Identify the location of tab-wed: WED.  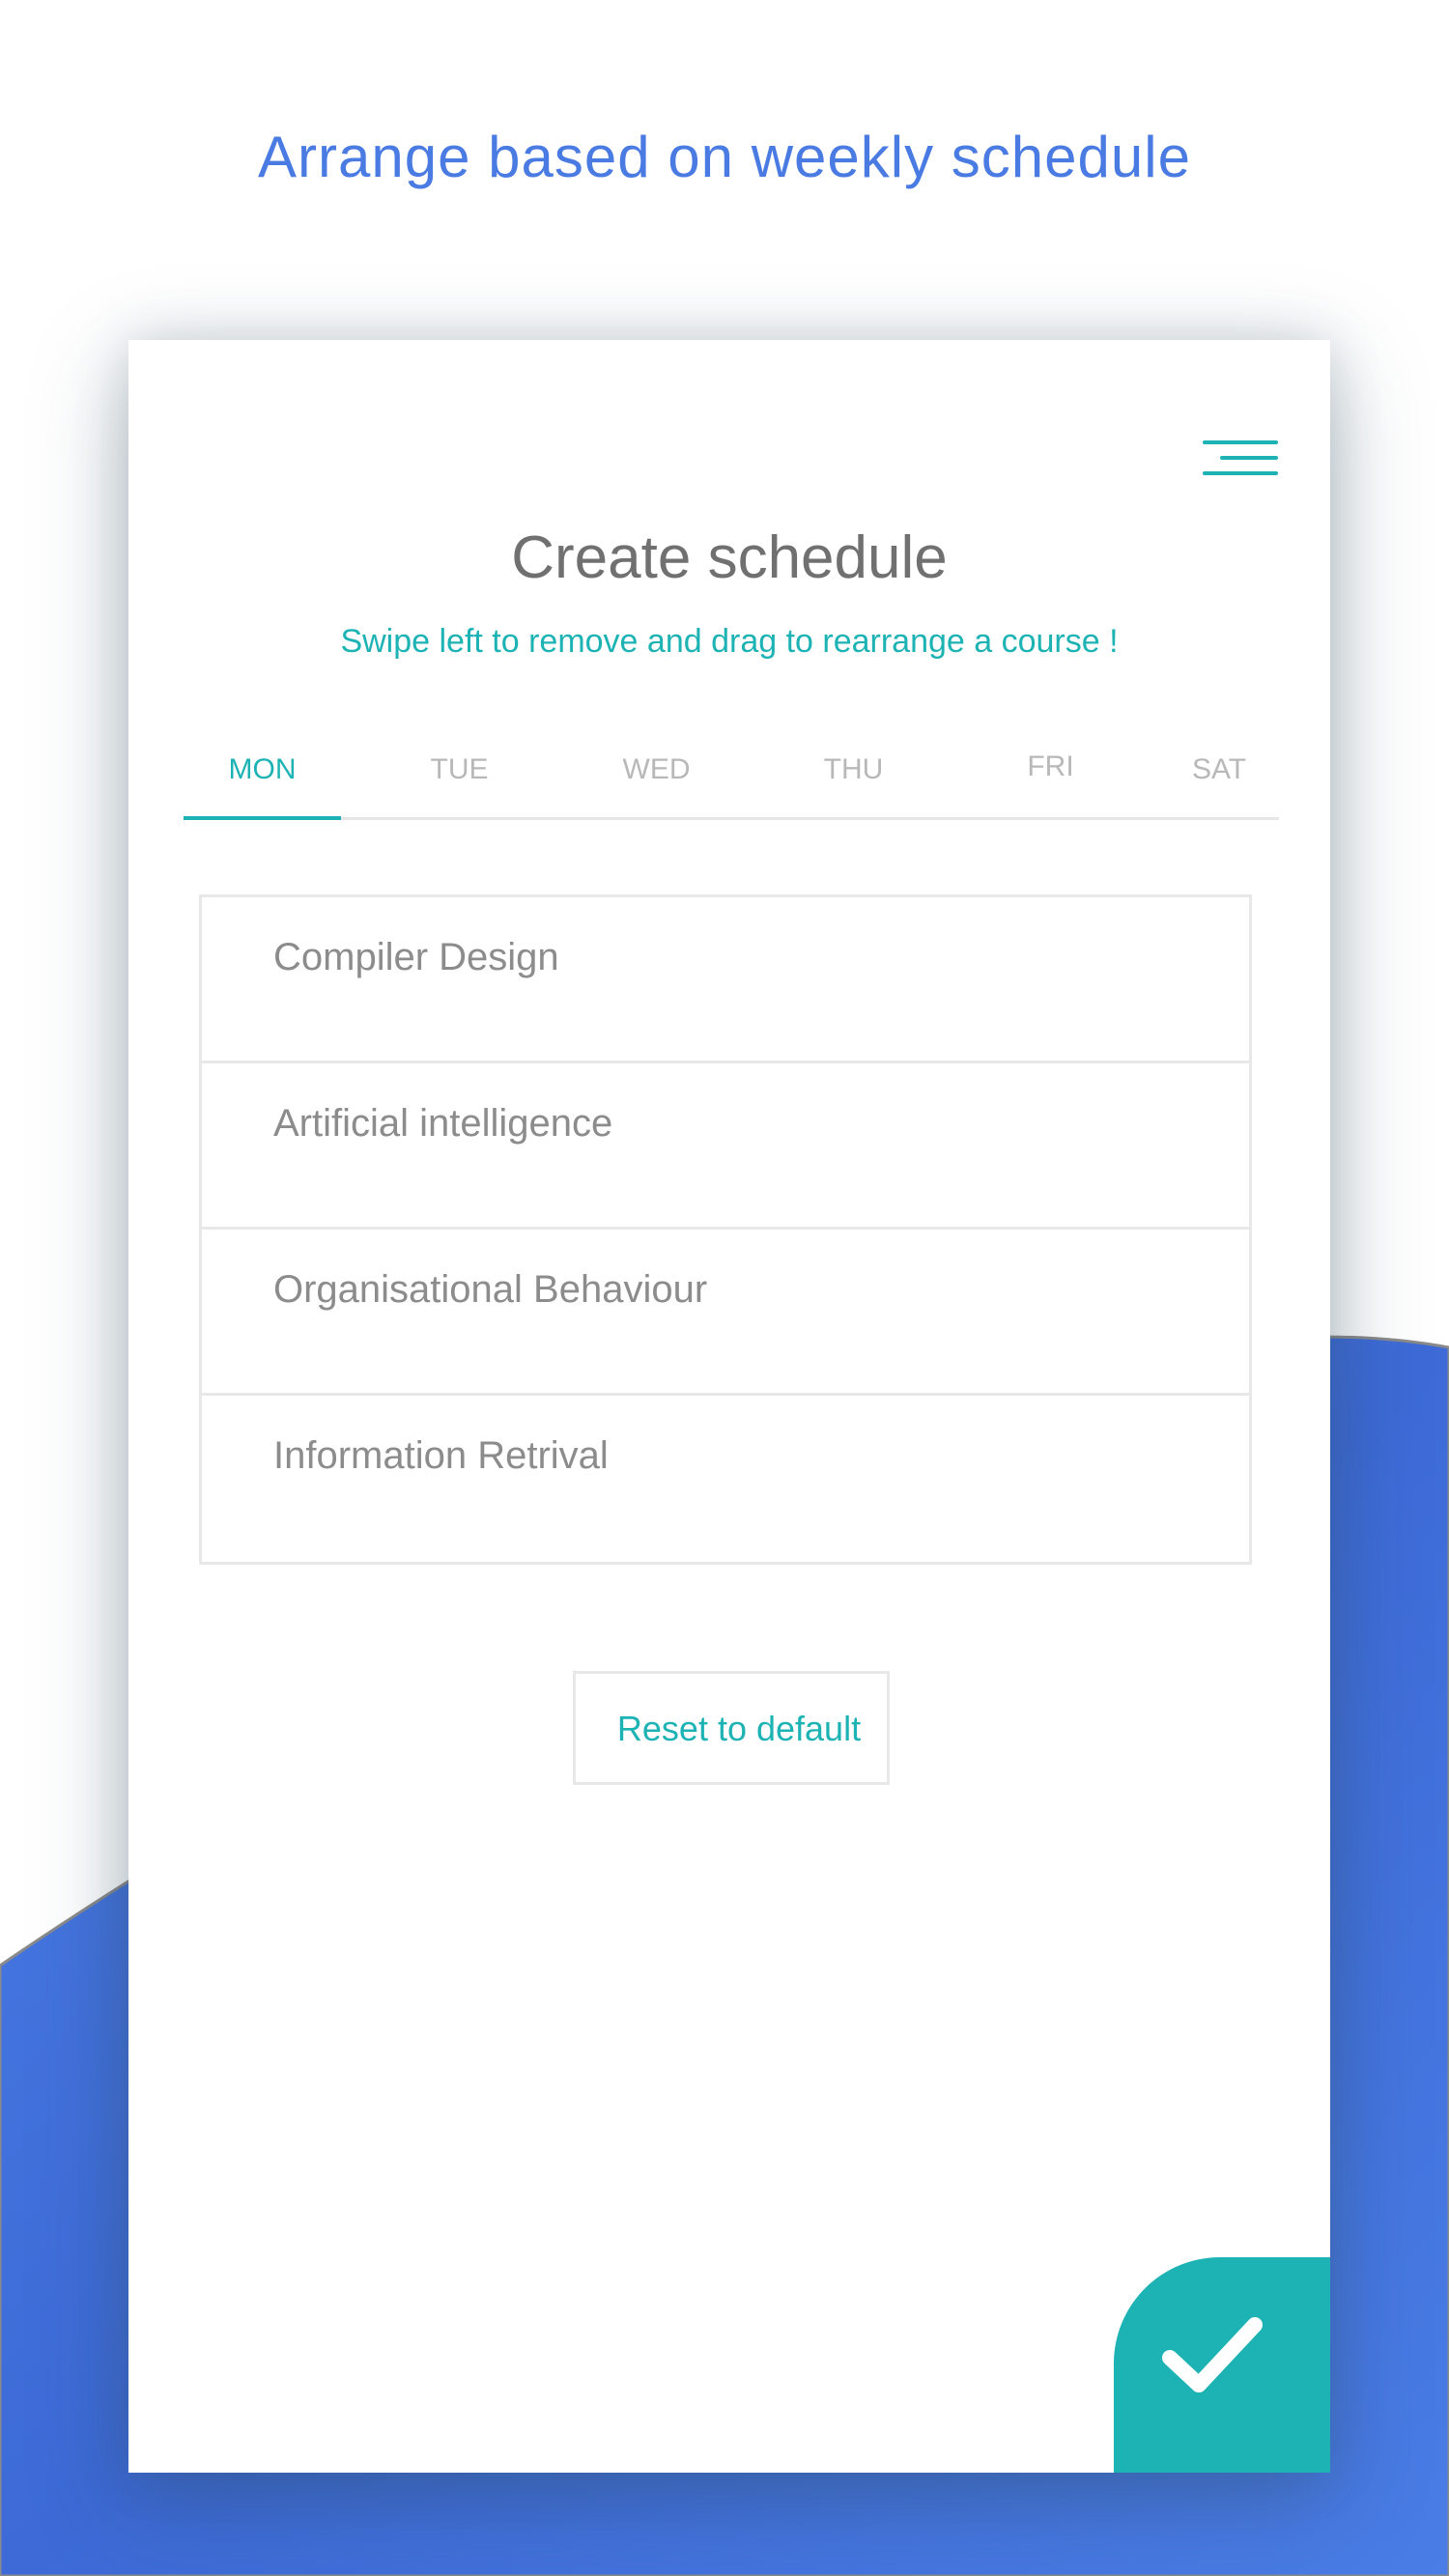
(656, 776).